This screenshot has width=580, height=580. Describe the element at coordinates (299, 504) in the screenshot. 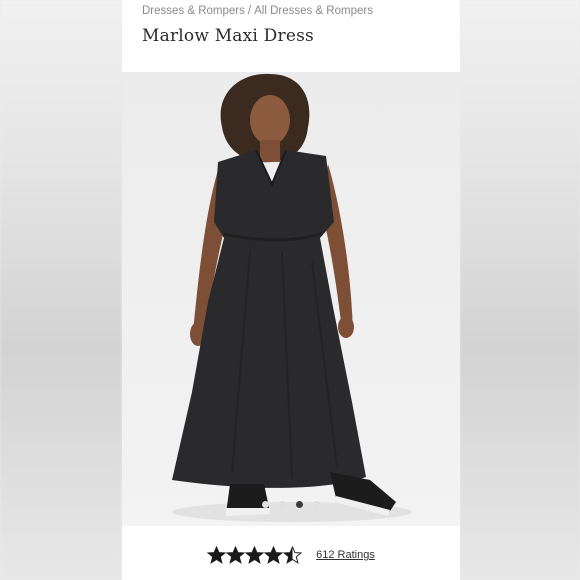

I see `carousel-dot-3-active` at that location.